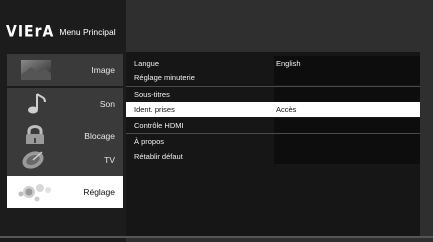  Describe the element at coordinates (35, 192) in the screenshot. I see `settings-bubbles-icon` at that location.